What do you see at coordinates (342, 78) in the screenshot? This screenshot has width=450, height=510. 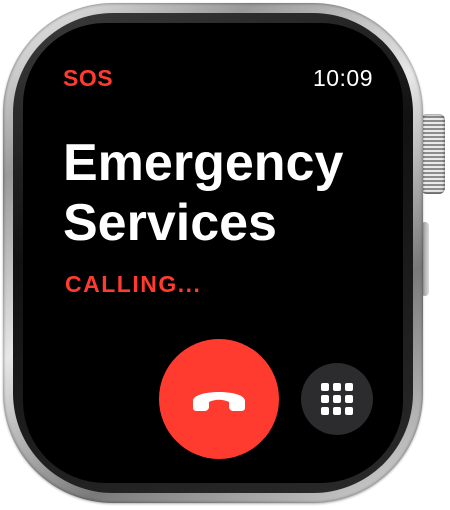 I see `clock-time: 10:09` at bounding box center [342, 78].